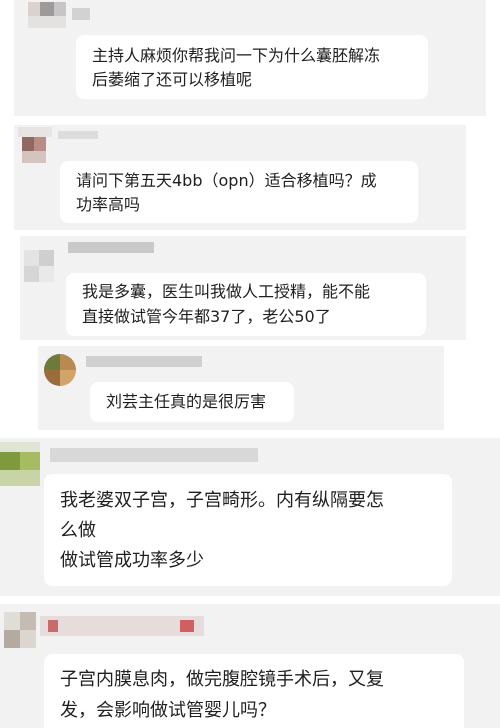 This screenshot has height=728, width=500. What do you see at coordinates (132, 560) in the screenshot?
I see `comment-text-line: 做试管成功率多少` at bounding box center [132, 560].